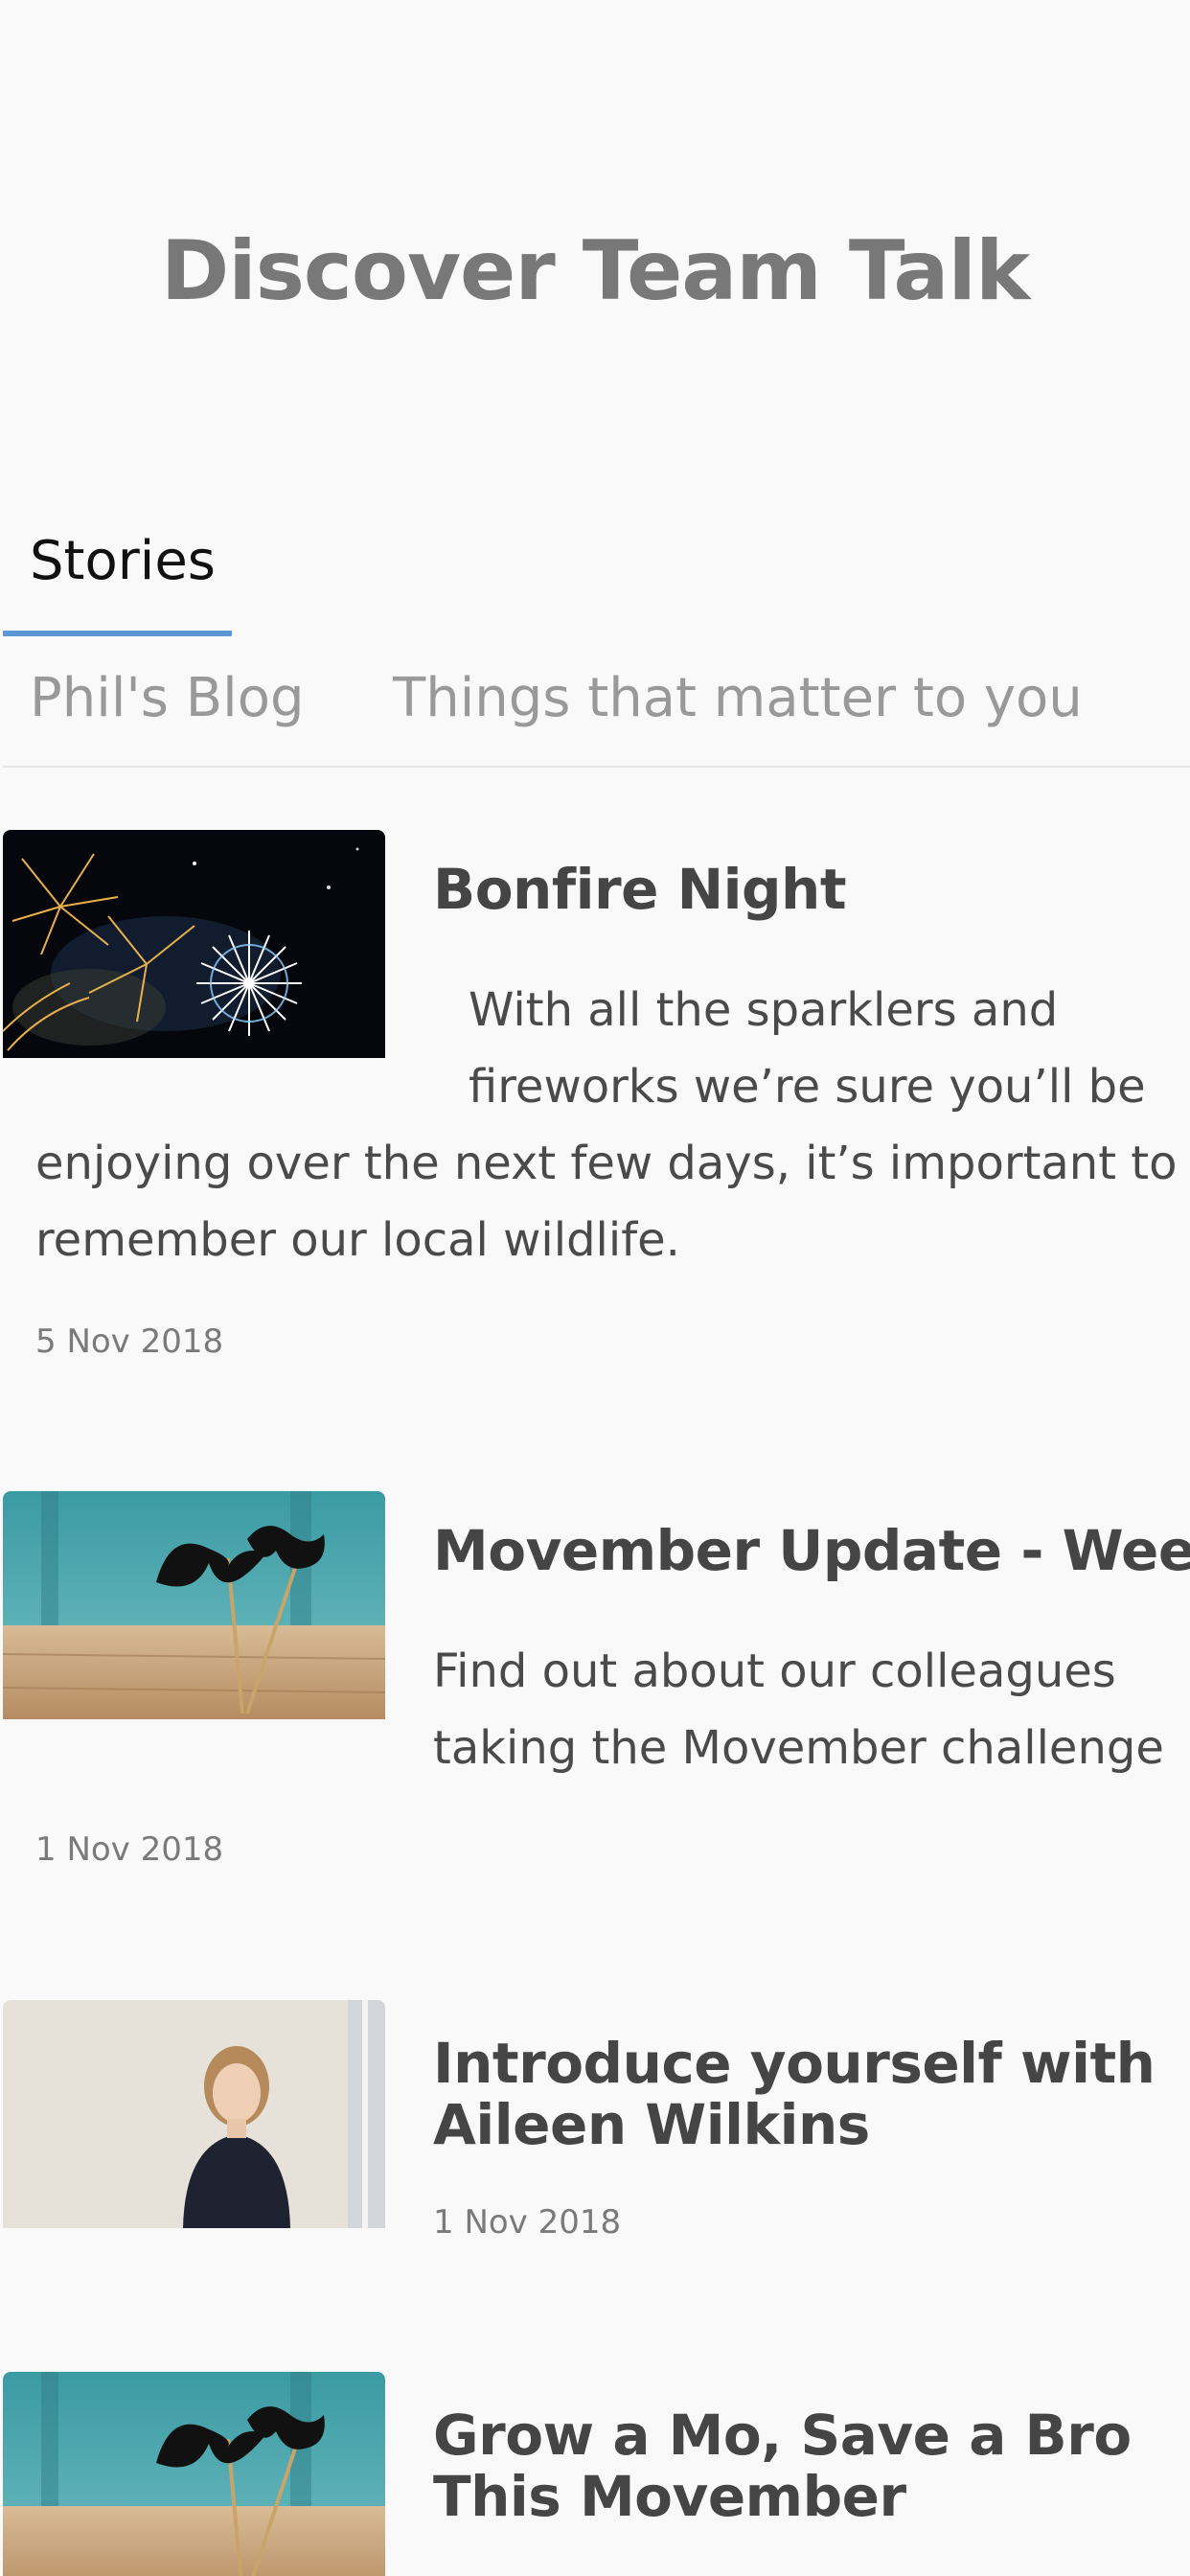 This screenshot has width=1190, height=2576. I want to click on story-card-grow-a-mo: Grow a Mo, Save a Bro This Movember, so click(595, 2474).